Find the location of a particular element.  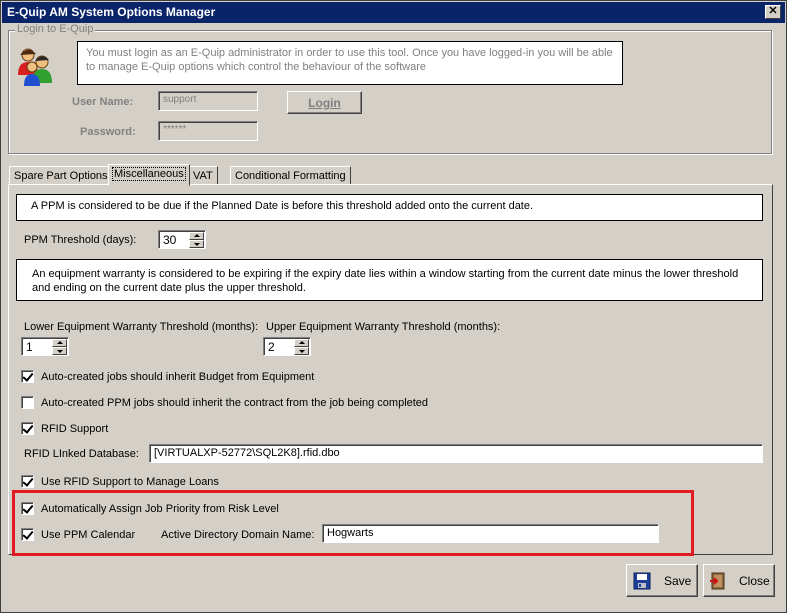

window-title: E-Quip AM System Options Manager is located at coordinates (111, 12).